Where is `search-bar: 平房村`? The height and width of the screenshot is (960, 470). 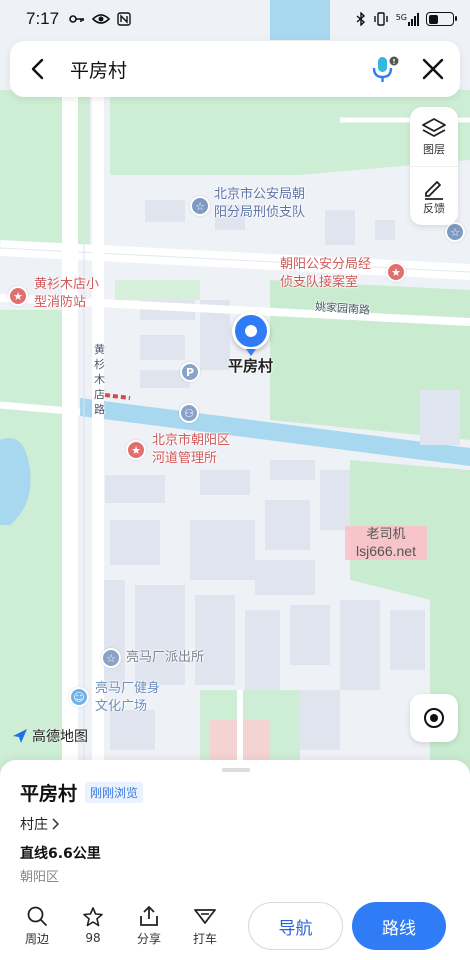
search-bar: 平房村 is located at coordinates (235, 69).